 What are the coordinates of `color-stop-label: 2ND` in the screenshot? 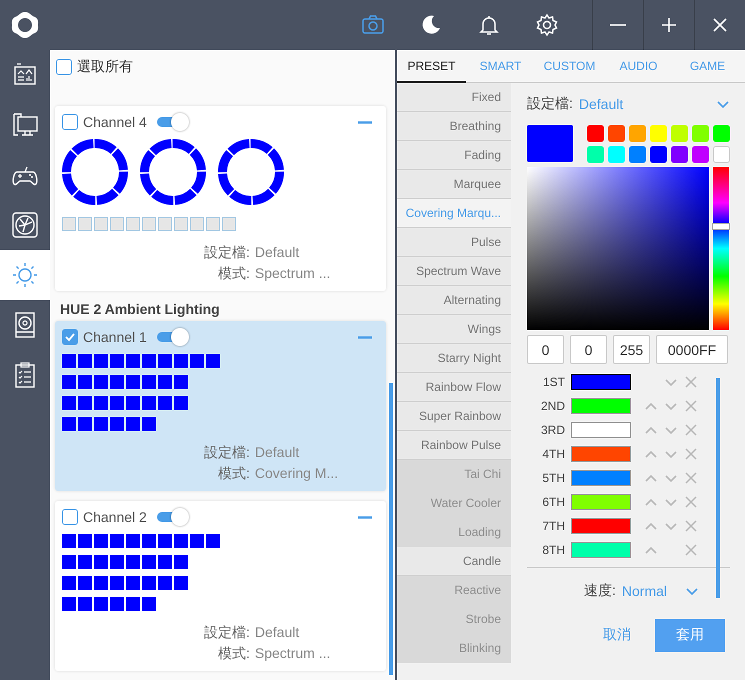 It's located at (552, 406).